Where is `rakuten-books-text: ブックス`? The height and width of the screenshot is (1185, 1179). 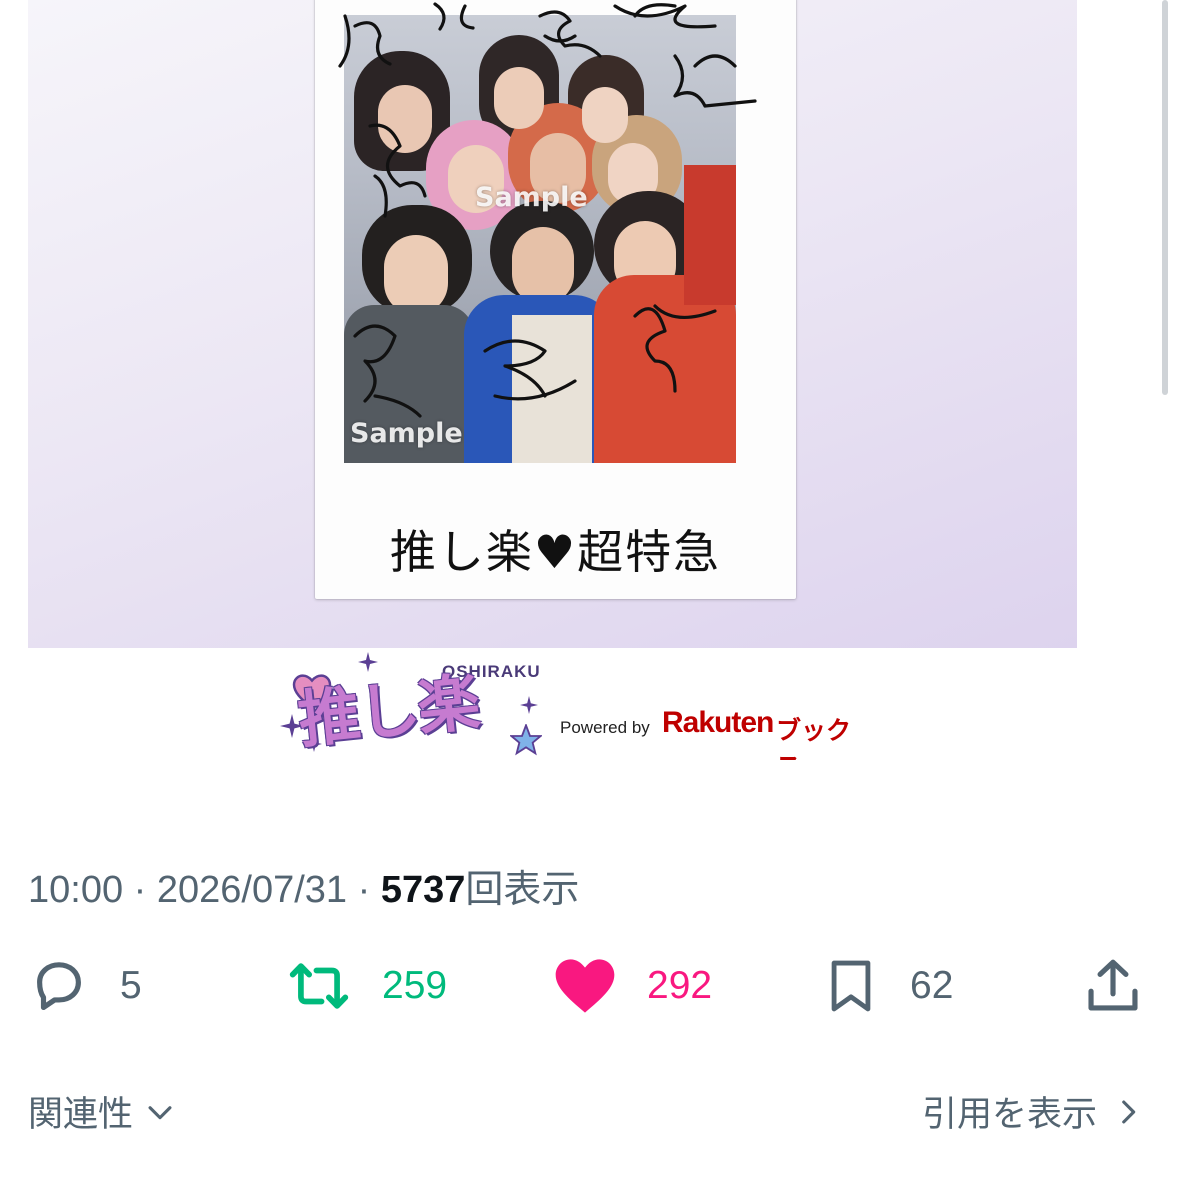 rakuten-books-text: ブックス is located at coordinates (814, 738).